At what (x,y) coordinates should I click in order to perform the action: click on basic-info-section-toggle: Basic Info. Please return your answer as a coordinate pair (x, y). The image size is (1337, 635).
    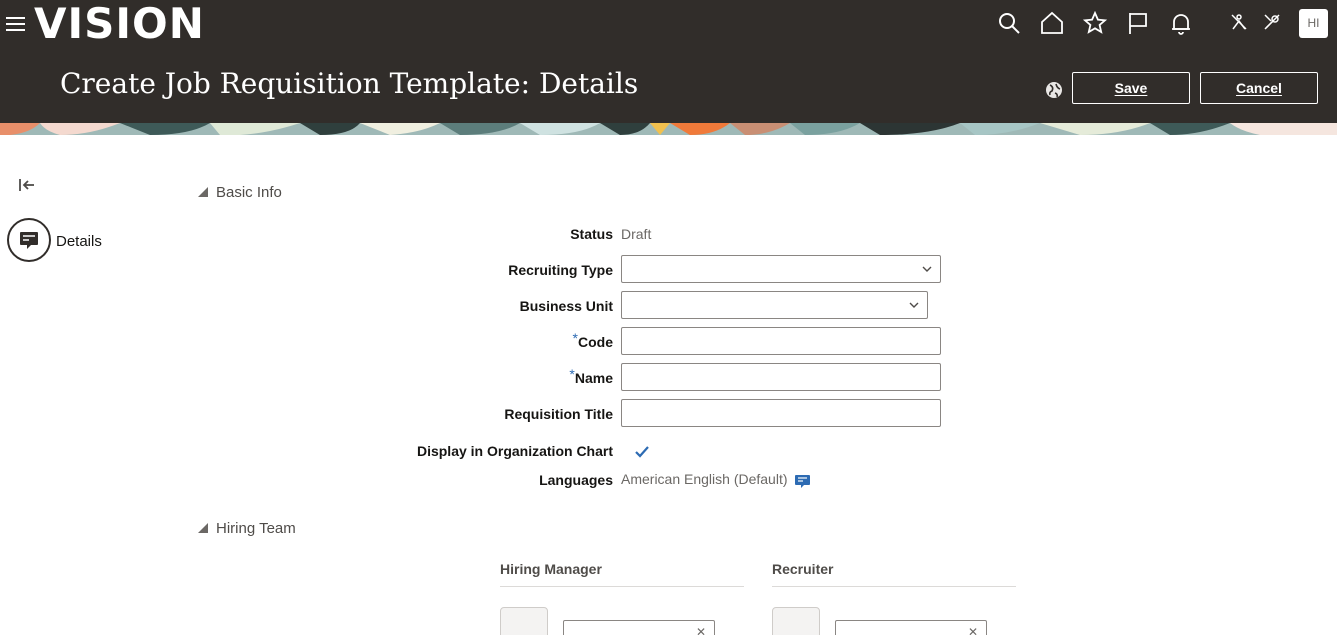
    Looking at the image, I should click on (258, 194).